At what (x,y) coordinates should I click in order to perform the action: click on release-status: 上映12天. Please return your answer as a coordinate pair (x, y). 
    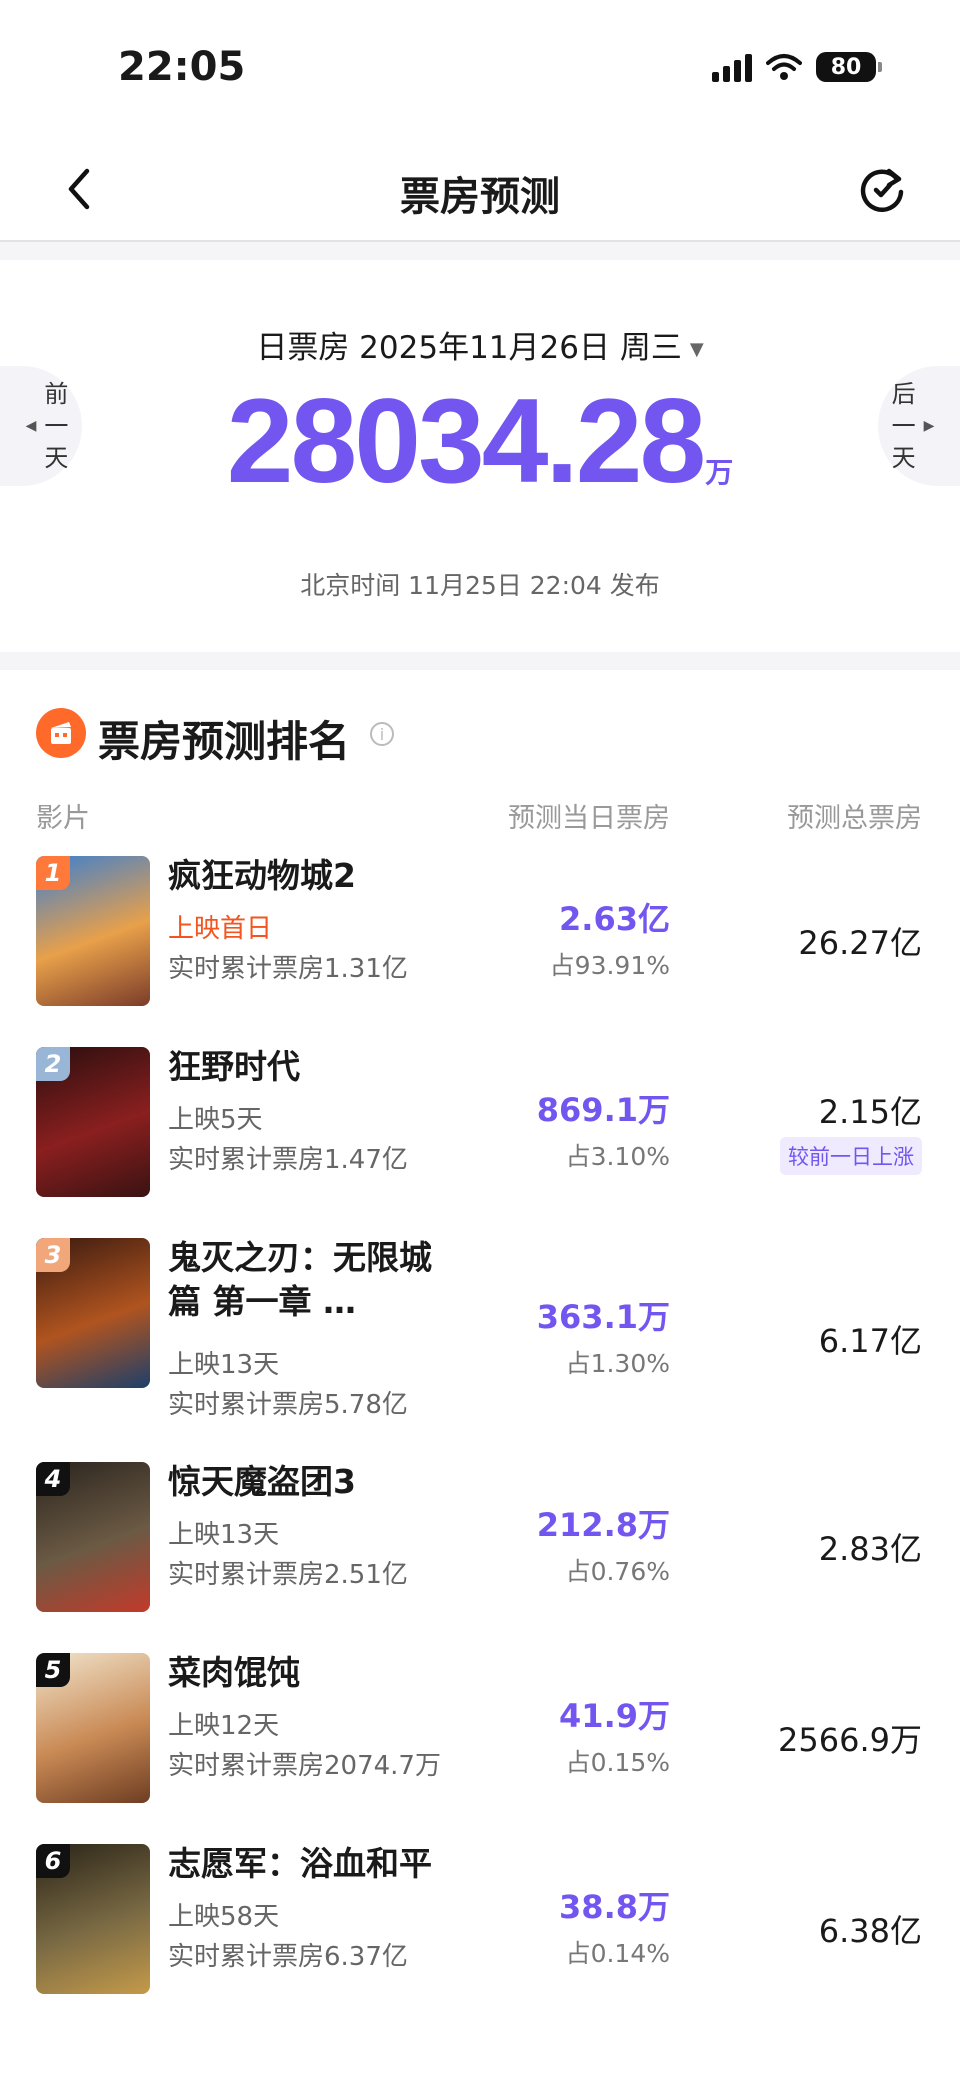
    Looking at the image, I should click on (224, 1726).